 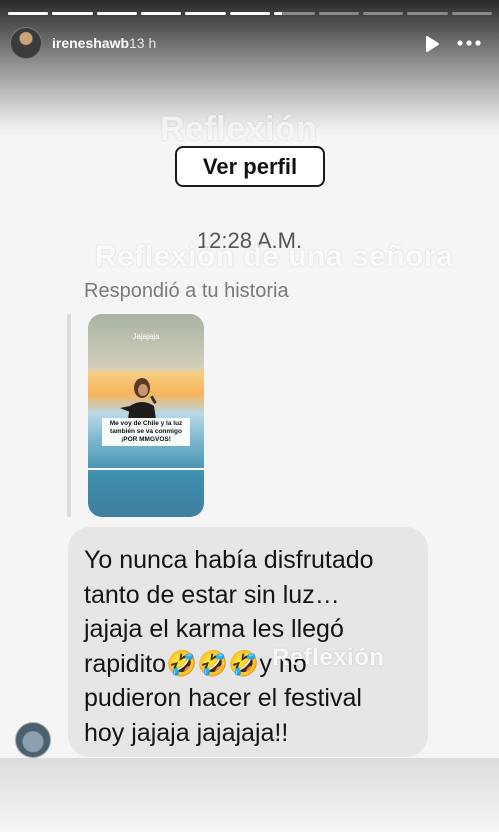 What do you see at coordinates (186, 291) in the screenshot?
I see `replied-to-story-note: Respondió a tu historia` at bounding box center [186, 291].